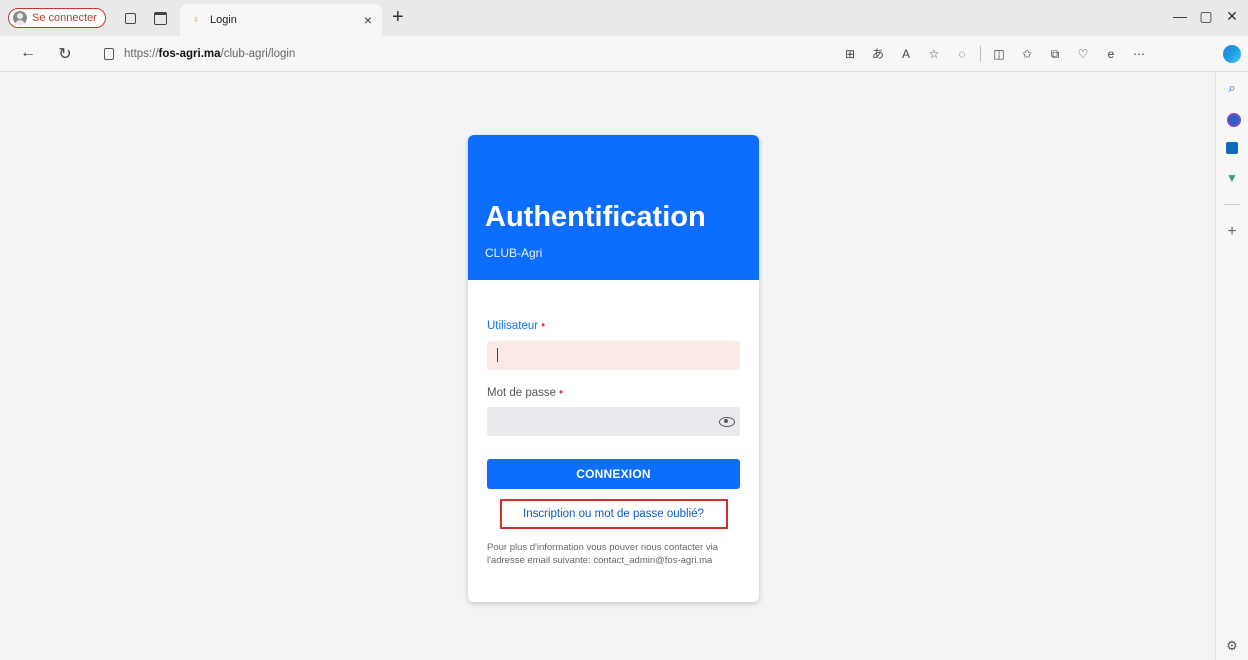 The image size is (1248, 660). Describe the element at coordinates (526, 53) in the screenshot. I see `url-field: https://fos-agri.ma/club-agri/login` at that location.